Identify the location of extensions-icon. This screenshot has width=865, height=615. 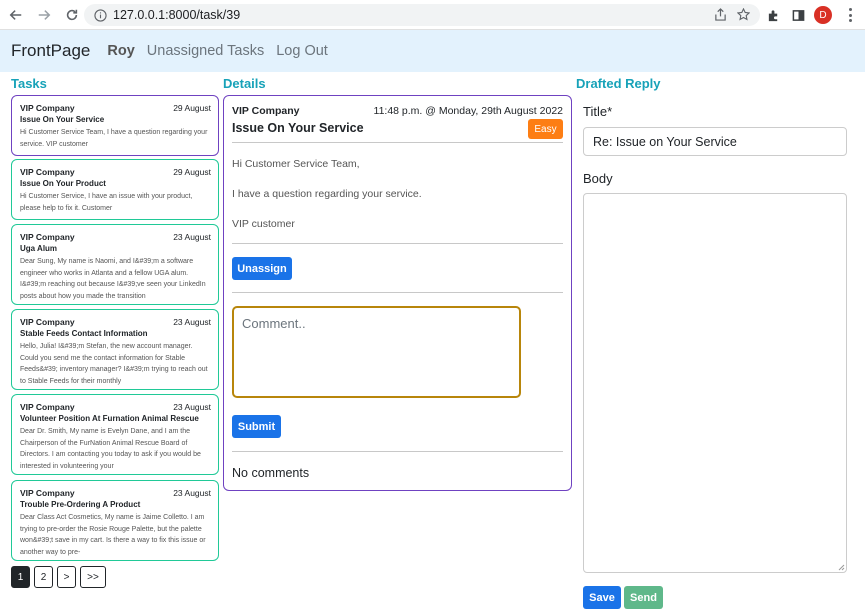
(773, 15).